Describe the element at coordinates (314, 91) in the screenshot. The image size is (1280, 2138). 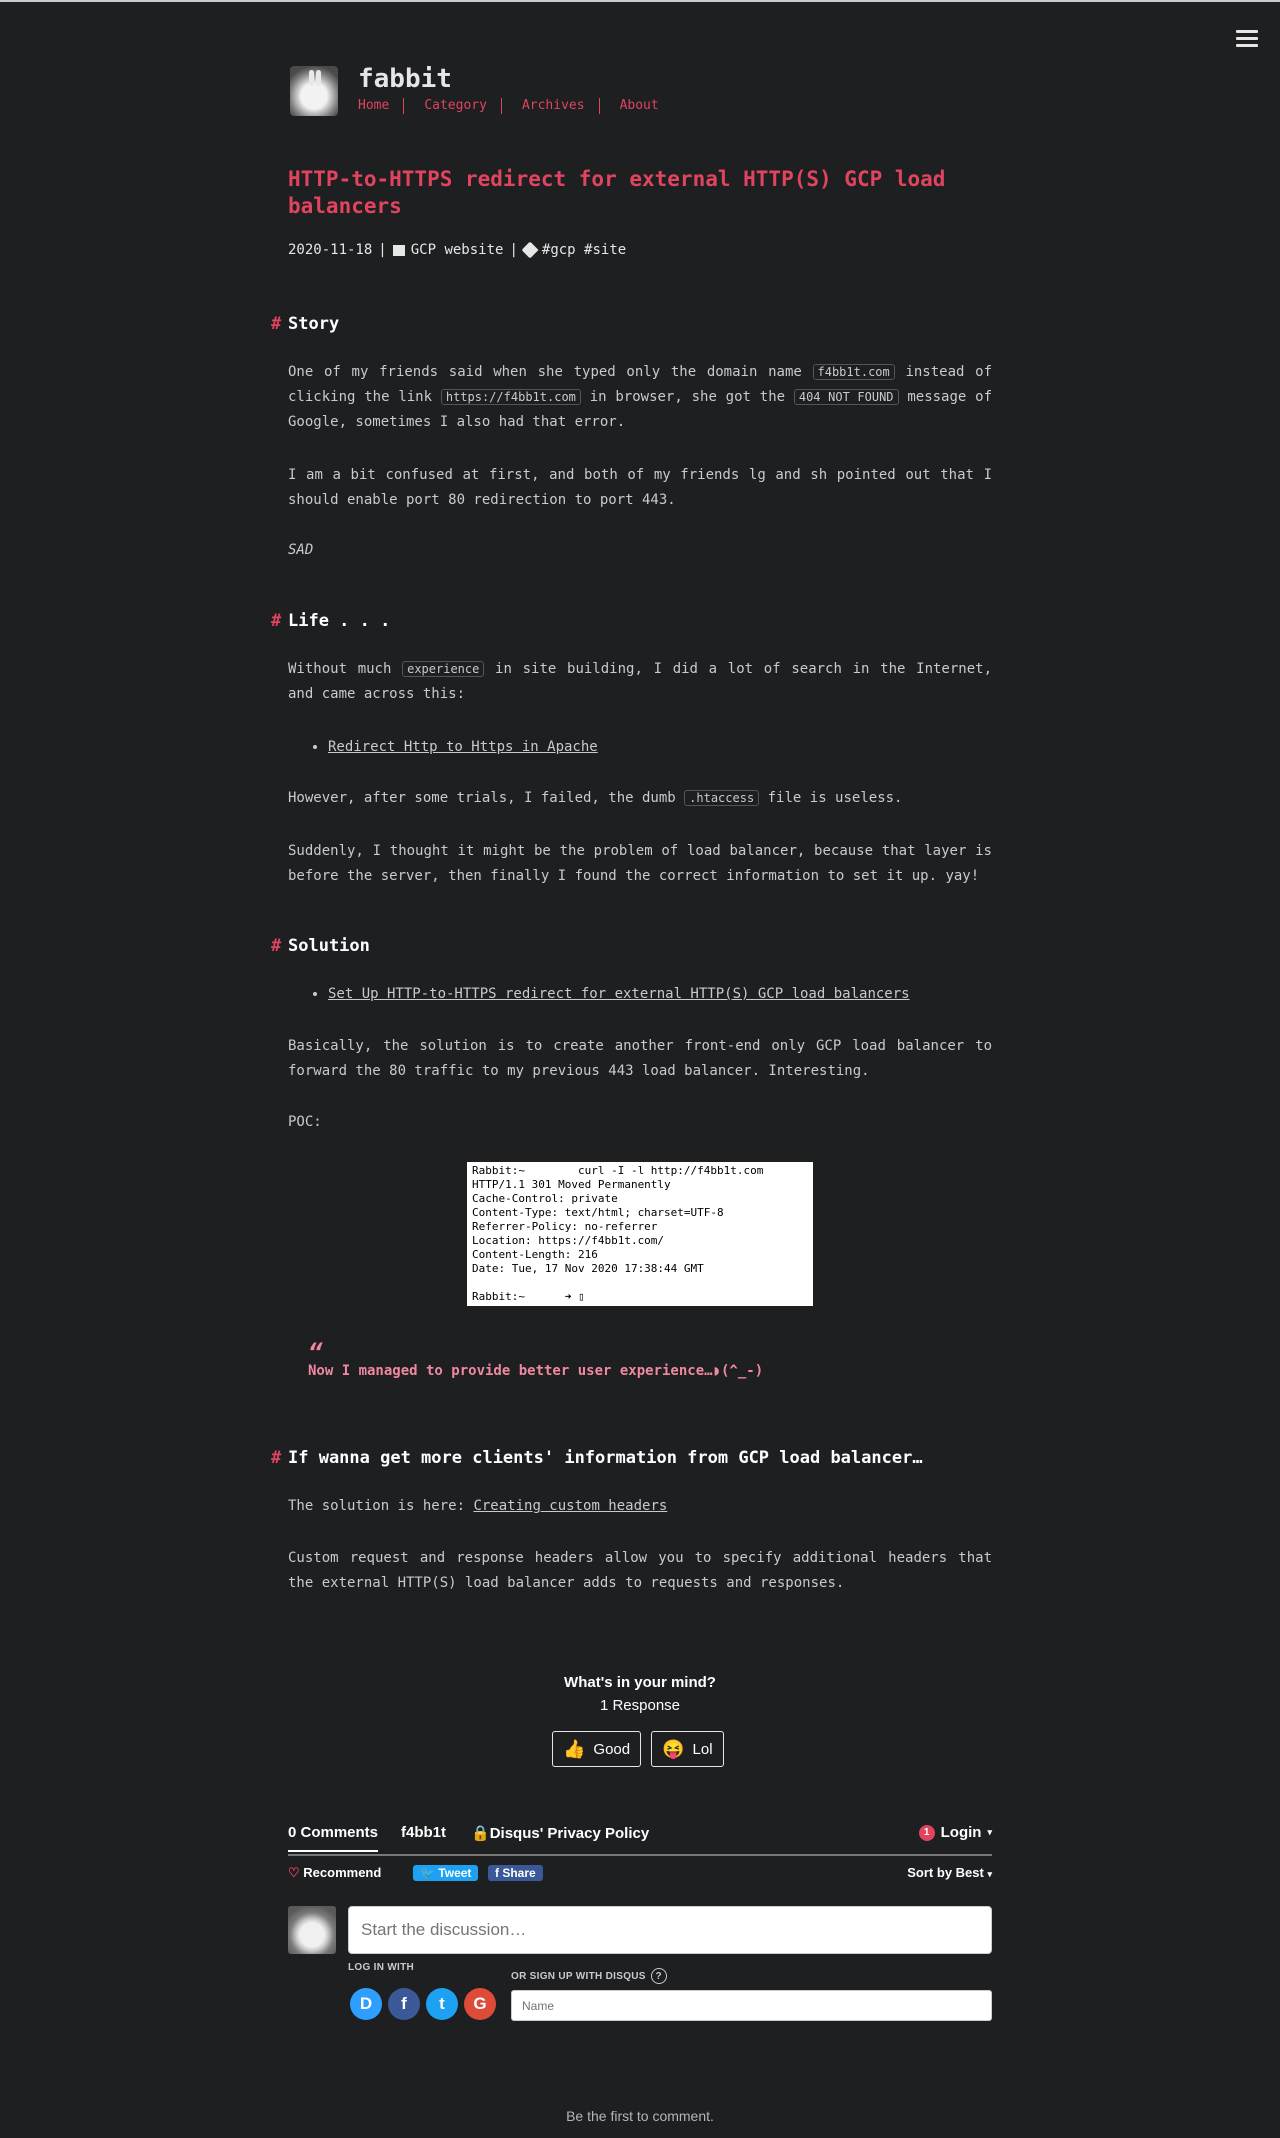
I see `site-logo-avatar` at that location.